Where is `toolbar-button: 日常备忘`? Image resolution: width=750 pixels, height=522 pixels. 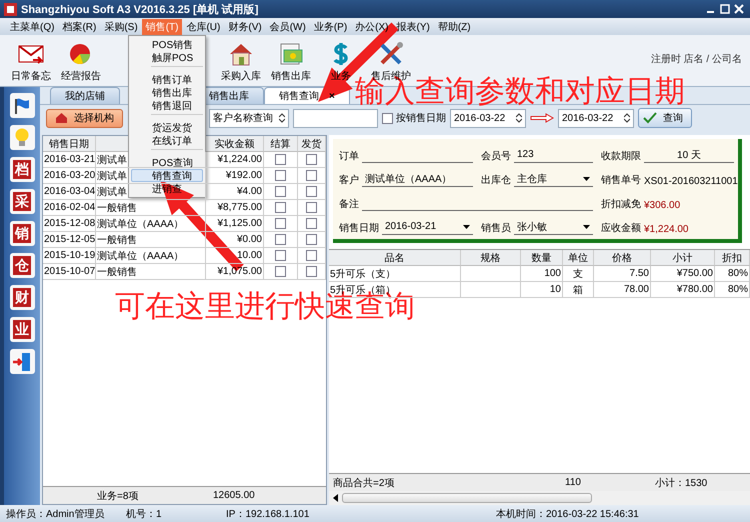
toolbar-button: 日常备忘 is located at coordinates (31, 62).